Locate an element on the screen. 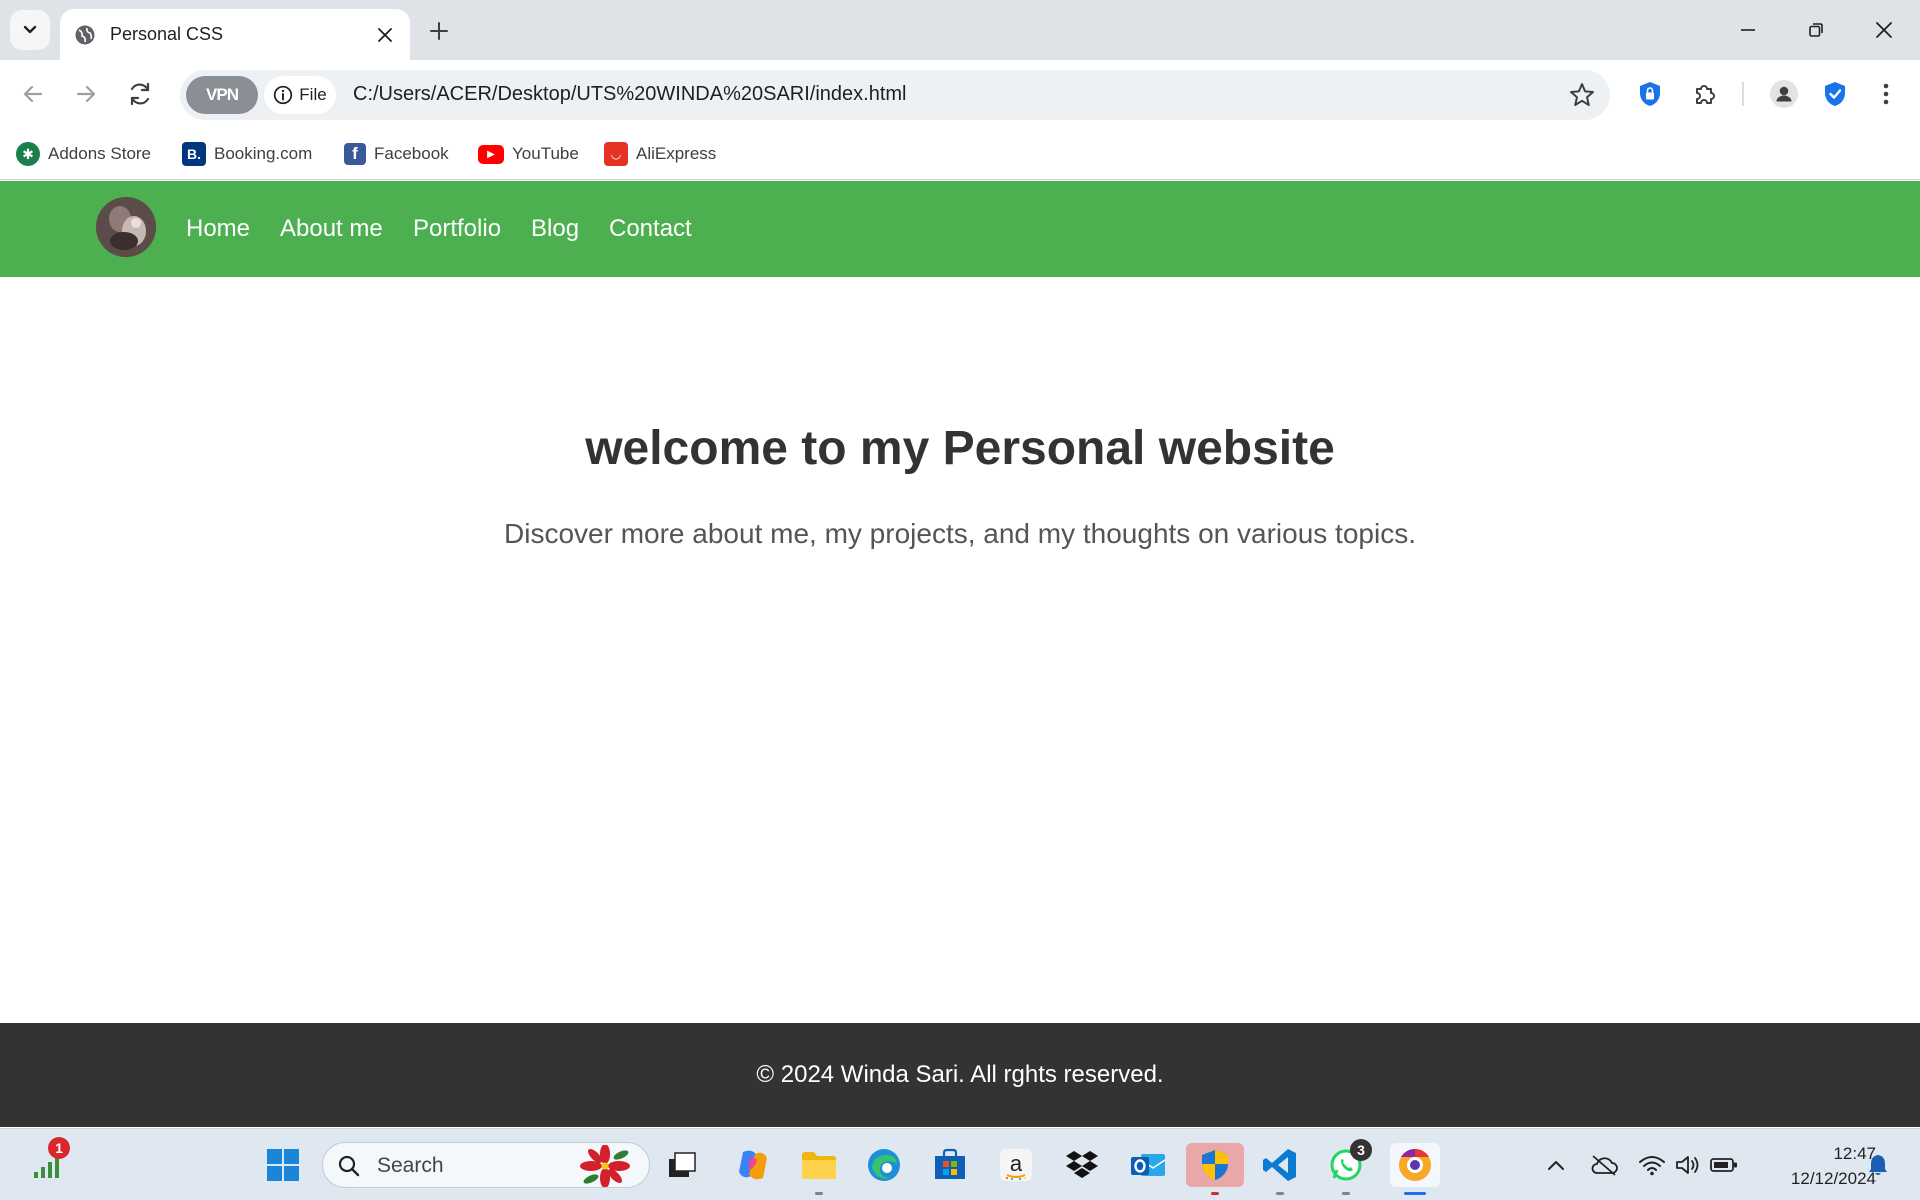  battery-tray is located at coordinates (1724, 1165).